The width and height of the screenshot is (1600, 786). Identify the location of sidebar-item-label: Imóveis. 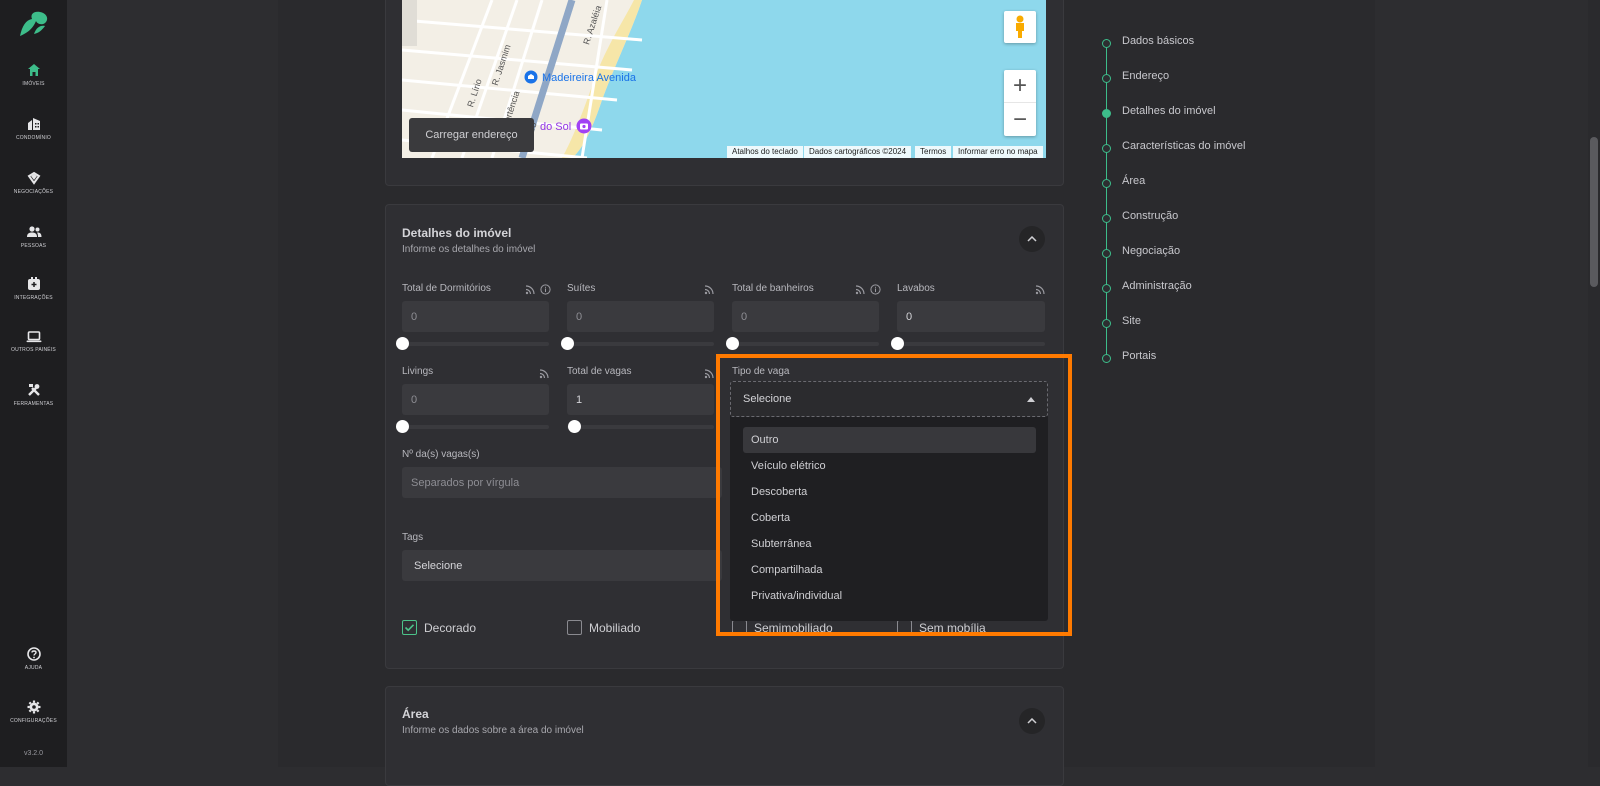
(33, 84).